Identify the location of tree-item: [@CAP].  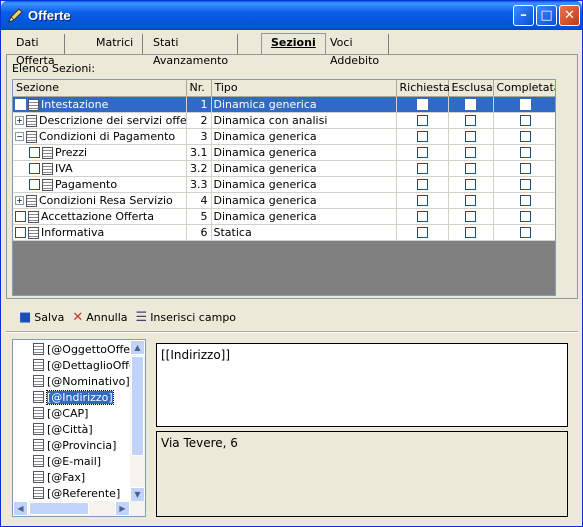
(59, 413).